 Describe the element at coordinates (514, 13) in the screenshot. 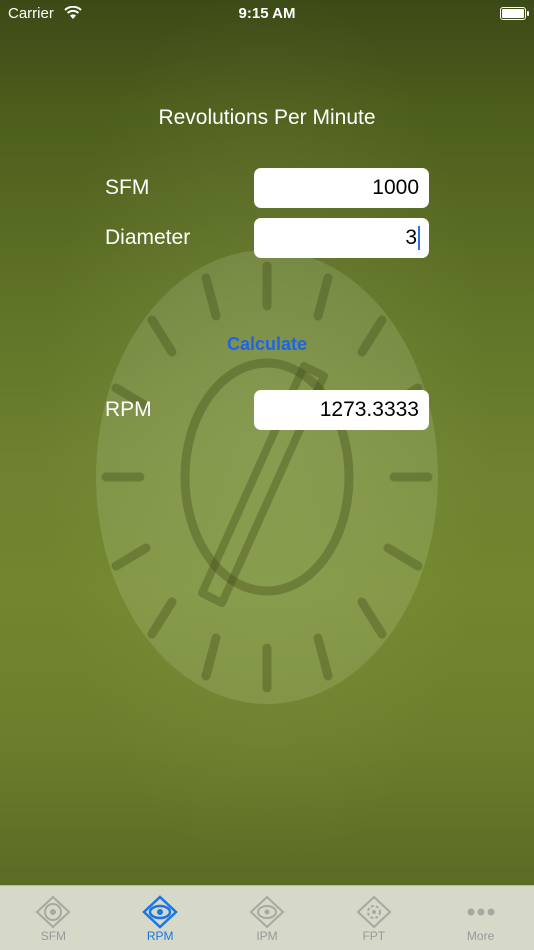

I see `battery-icon` at that location.